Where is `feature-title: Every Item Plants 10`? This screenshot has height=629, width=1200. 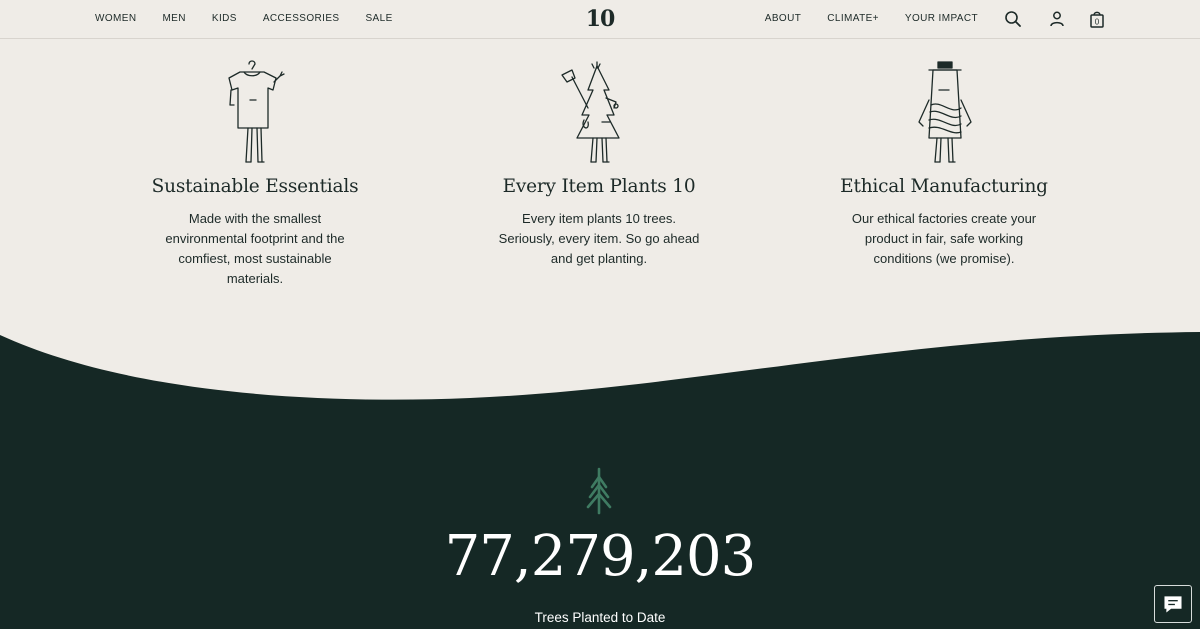 feature-title: Every Item Plants 10 is located at coordinates (599, 186).